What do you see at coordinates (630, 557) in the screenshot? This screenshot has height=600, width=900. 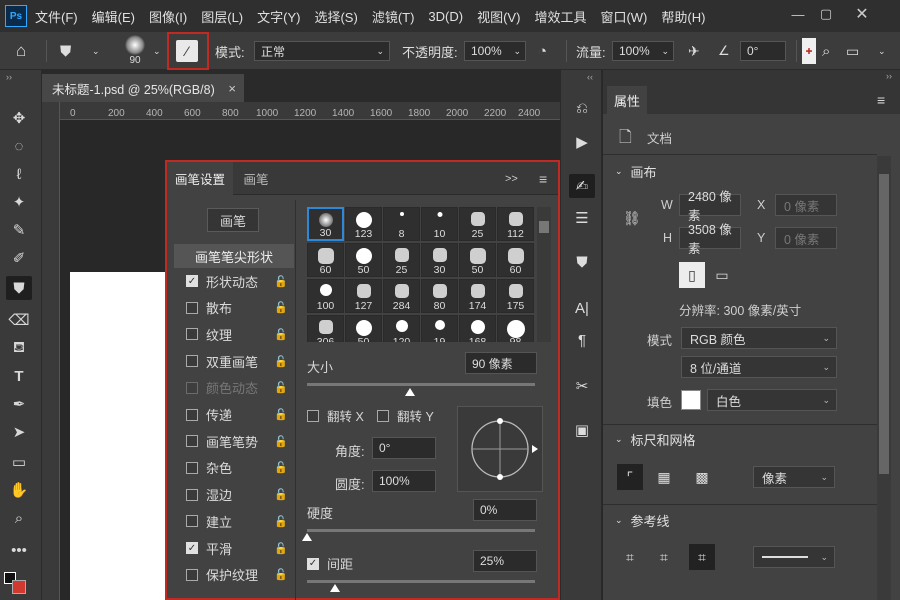 I see `guides-icon: ⌗` at bounding box center [630, 557].